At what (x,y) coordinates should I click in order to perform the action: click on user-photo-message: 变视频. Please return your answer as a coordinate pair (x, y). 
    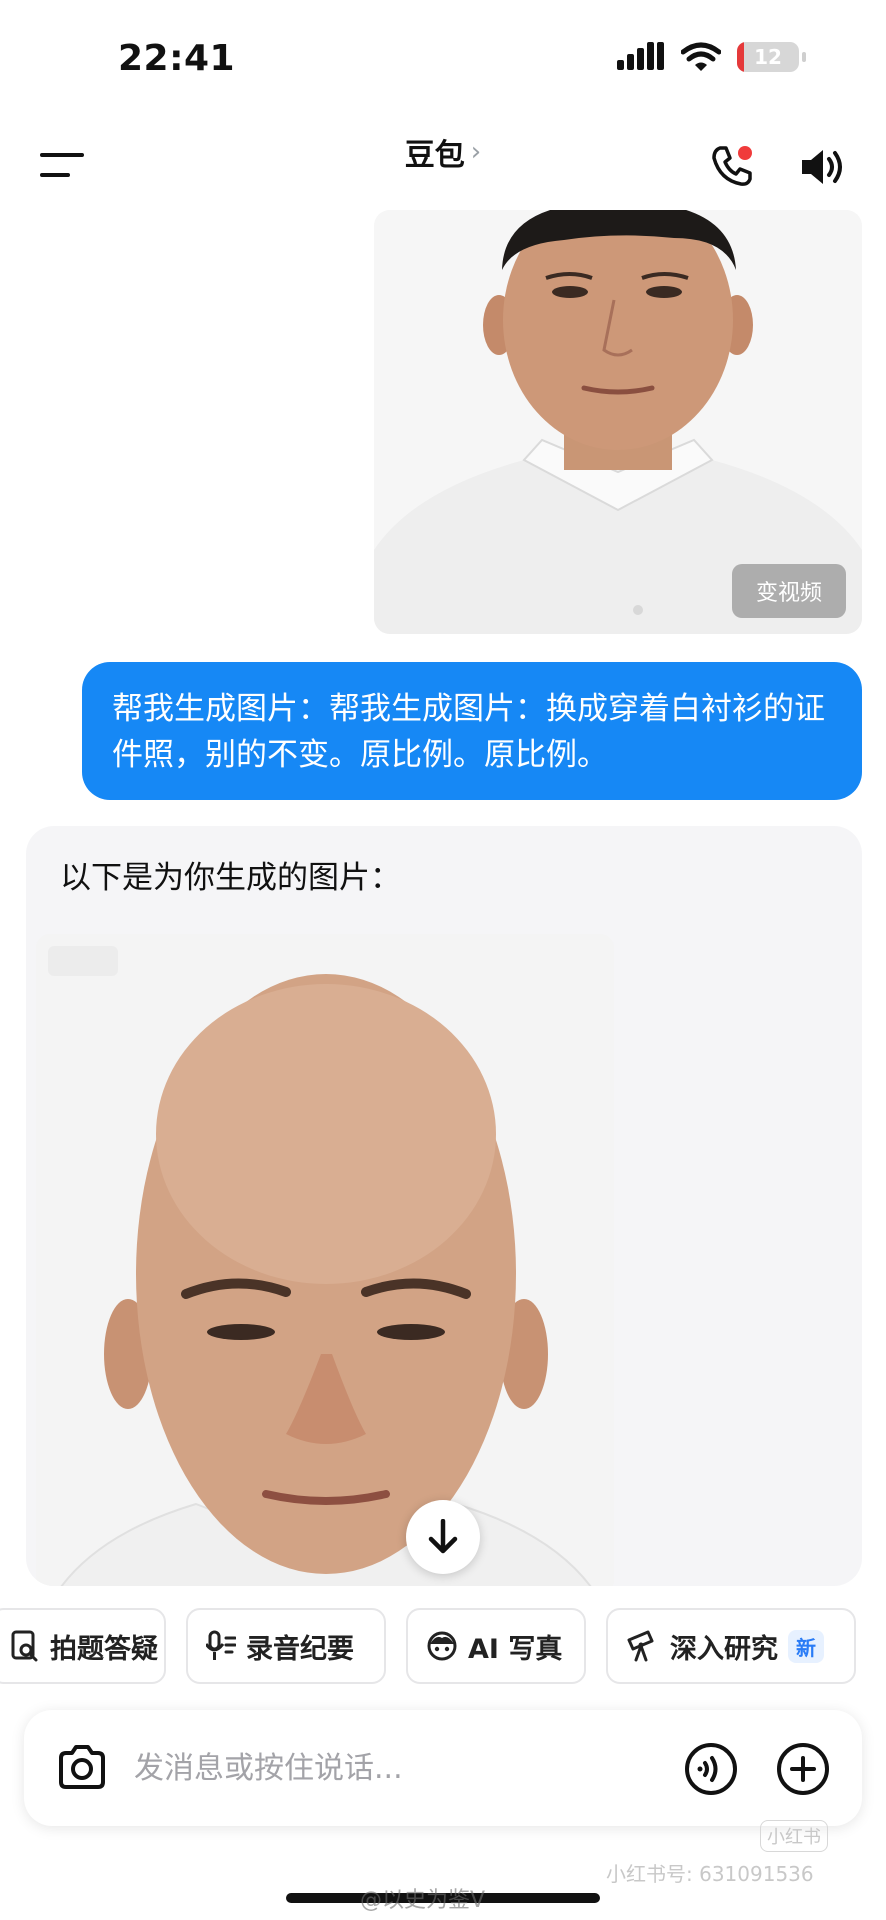
    Looking at the image, I should click on (618, 422).